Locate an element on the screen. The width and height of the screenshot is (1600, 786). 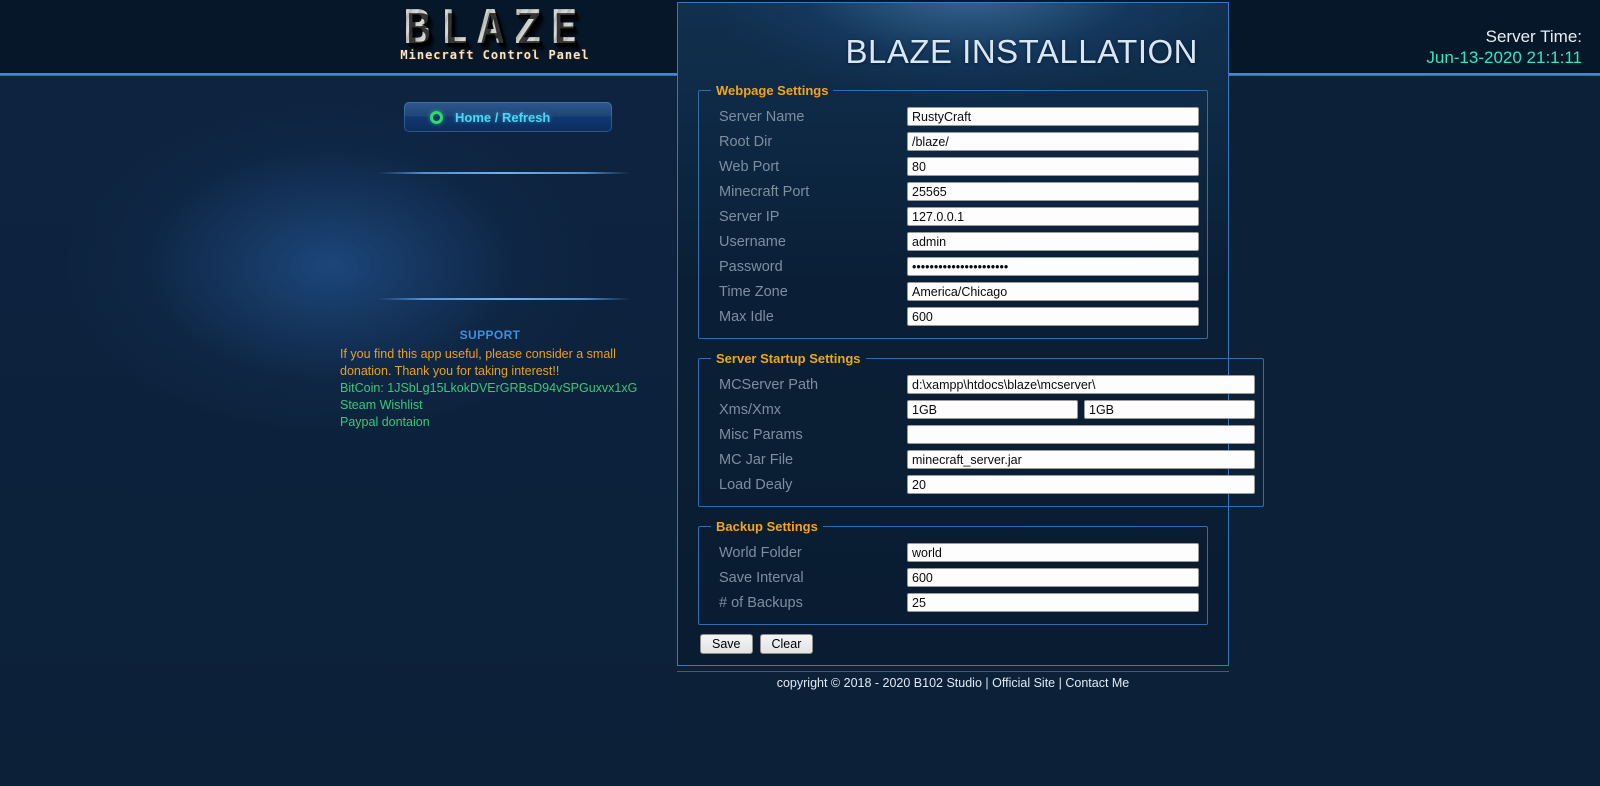
number-of-backups-input is located at coordinates (1053, 602).